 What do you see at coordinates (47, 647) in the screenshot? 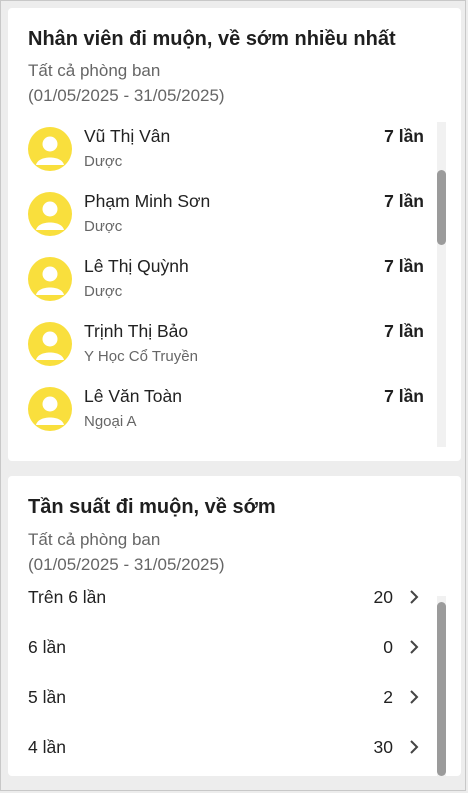
I see `frequency-label: 6 lần` at bounding box center [47, 647].